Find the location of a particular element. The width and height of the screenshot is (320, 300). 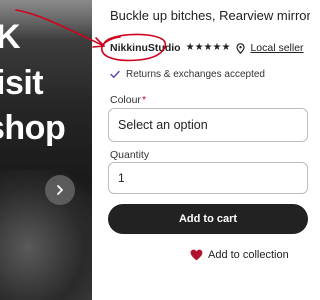

required-marker: * is located at coordinates (144, 100).